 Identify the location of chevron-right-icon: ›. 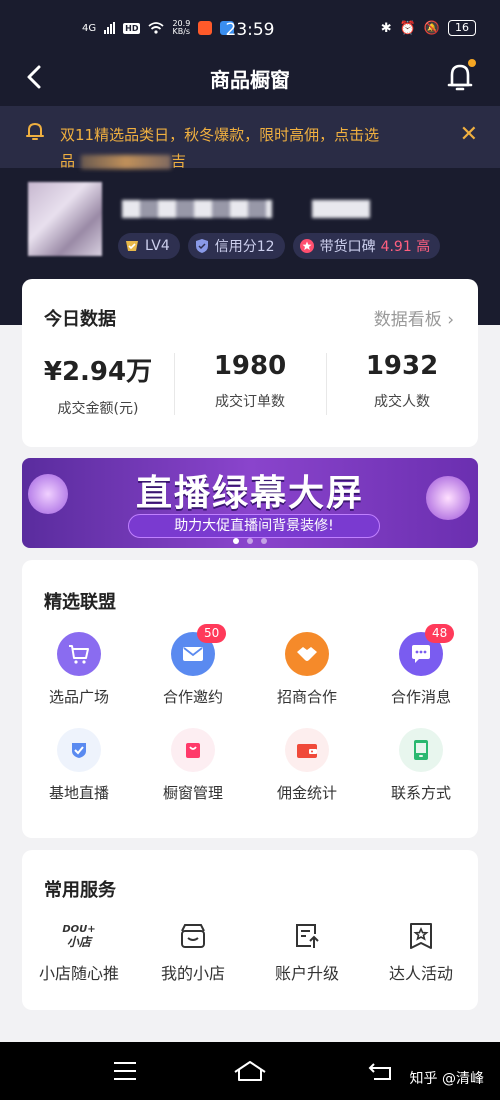
(450, 320).